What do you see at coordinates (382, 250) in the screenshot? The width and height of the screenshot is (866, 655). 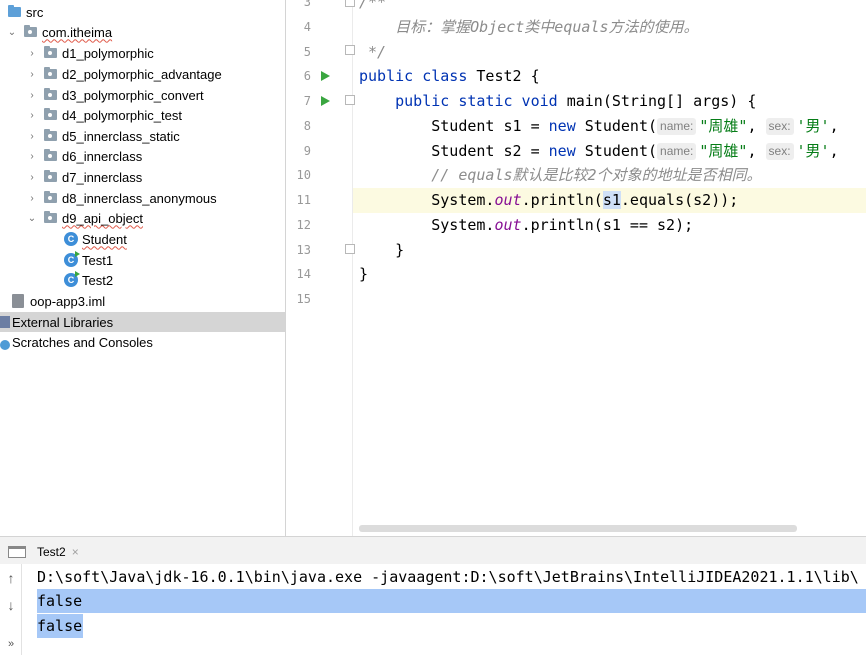 I see `code-line-13: }` at bounding box center [382, 250].